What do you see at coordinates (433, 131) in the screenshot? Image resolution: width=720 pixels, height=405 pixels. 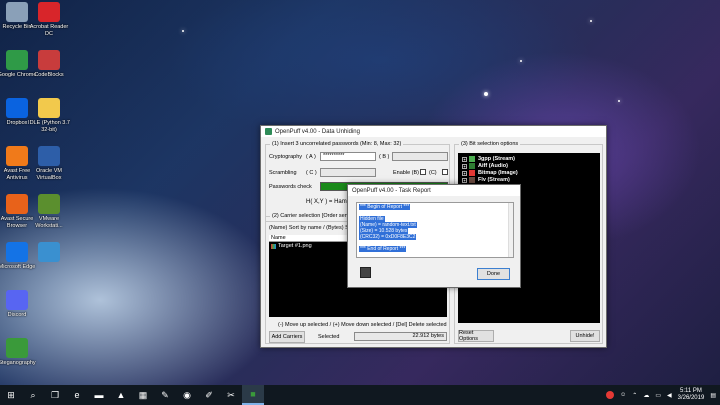 I see `window-titlebar: OpenPuff v4.00 - Data Unhiding` at bounding box center [433, 131].